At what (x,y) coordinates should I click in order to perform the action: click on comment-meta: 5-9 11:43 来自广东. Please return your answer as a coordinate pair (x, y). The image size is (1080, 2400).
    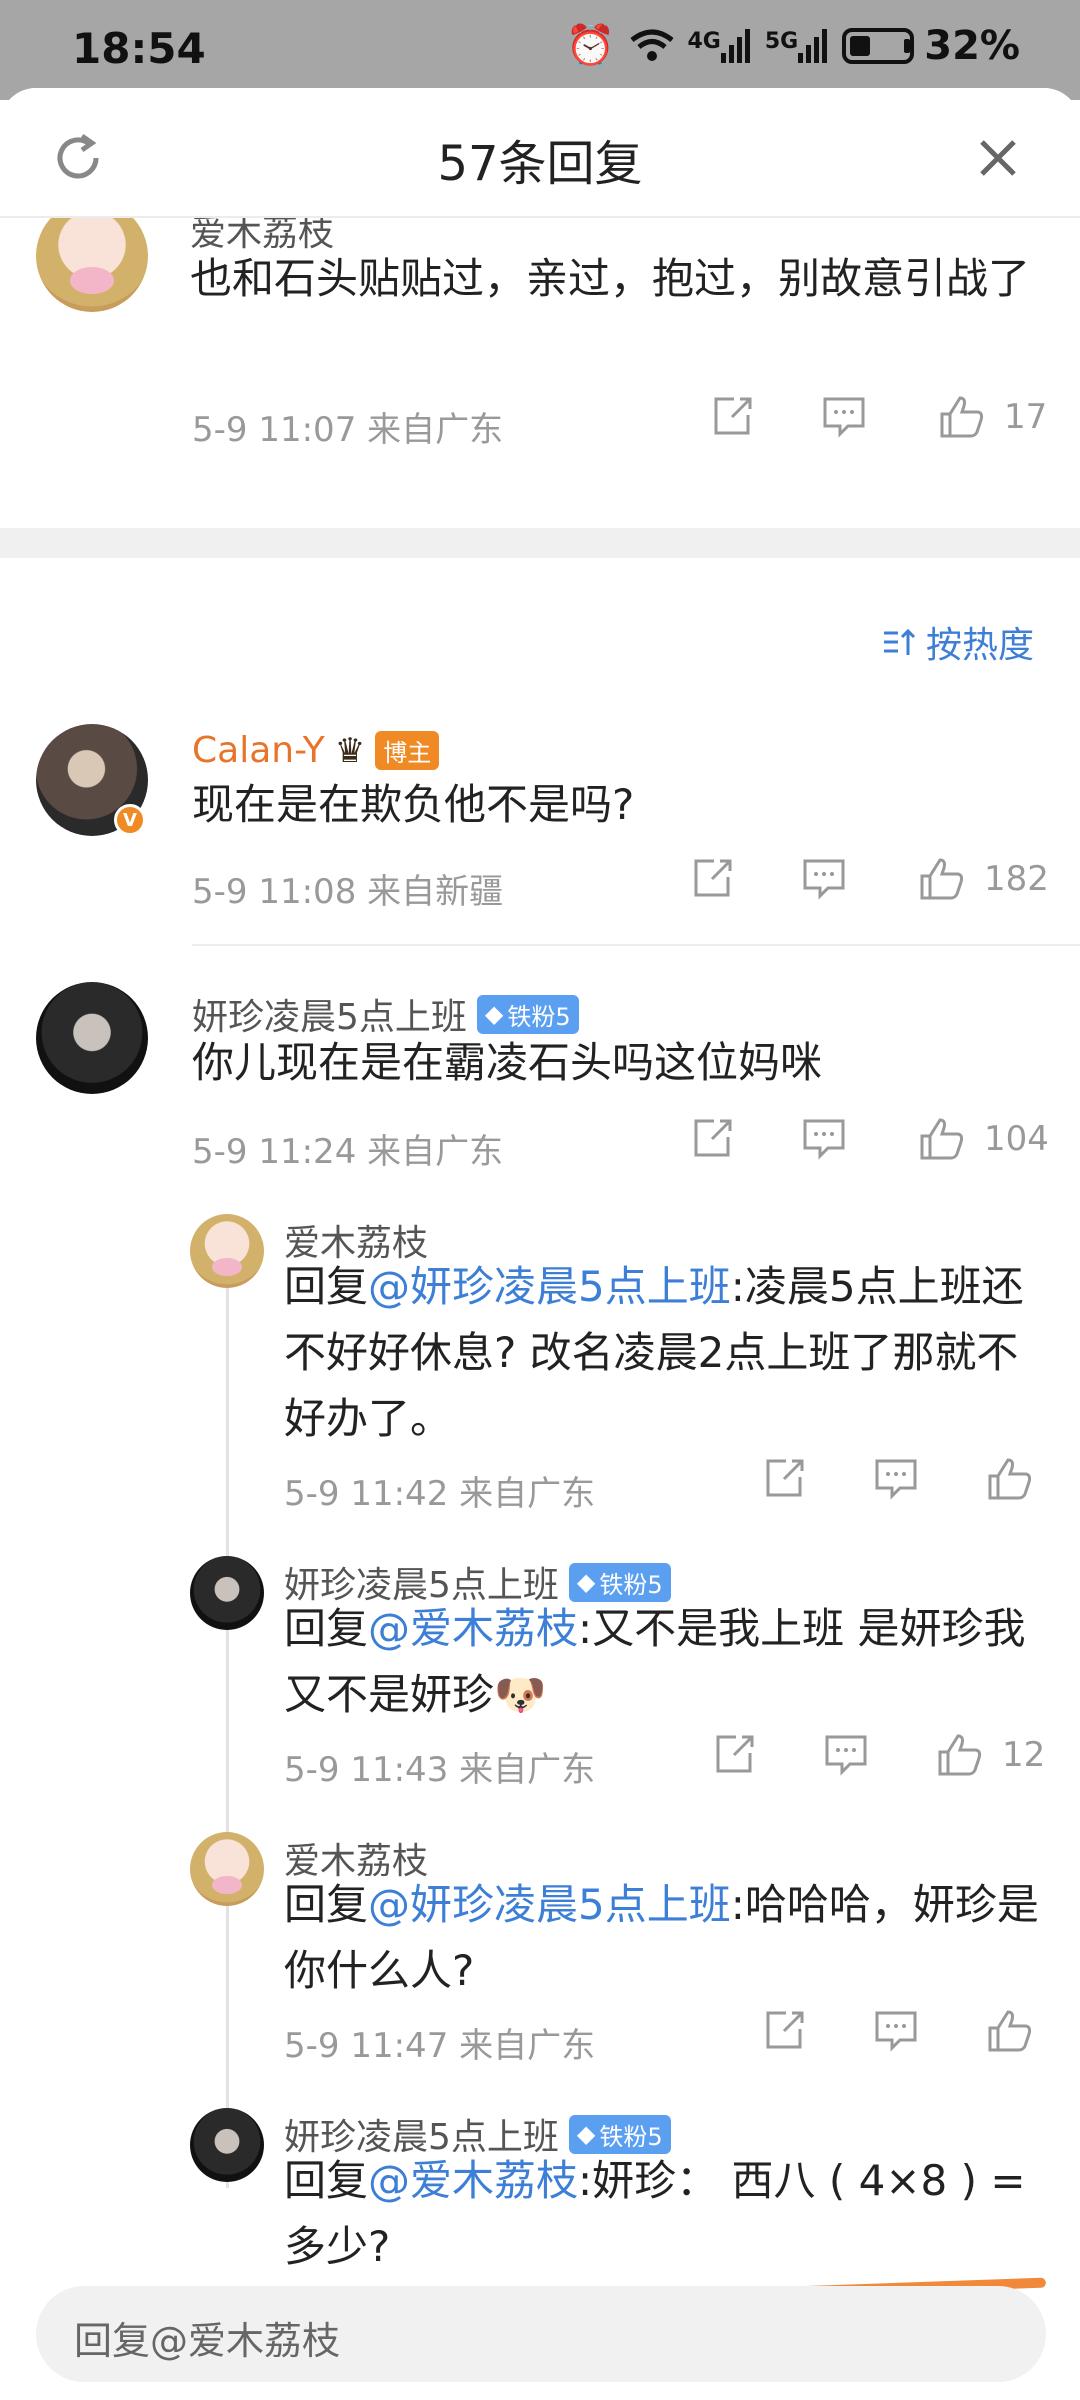
    Looking at the image, I should click on (440, 1770).